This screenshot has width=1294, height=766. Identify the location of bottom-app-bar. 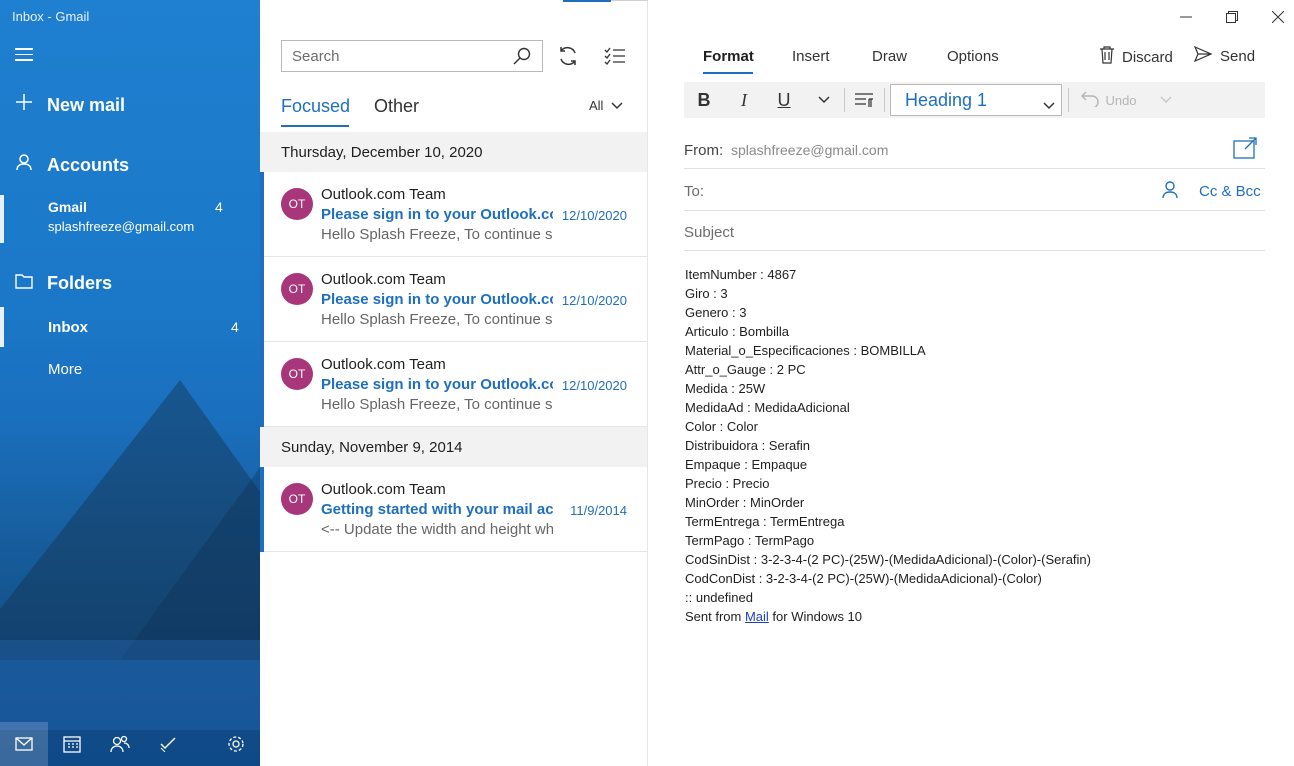
(130, 744).